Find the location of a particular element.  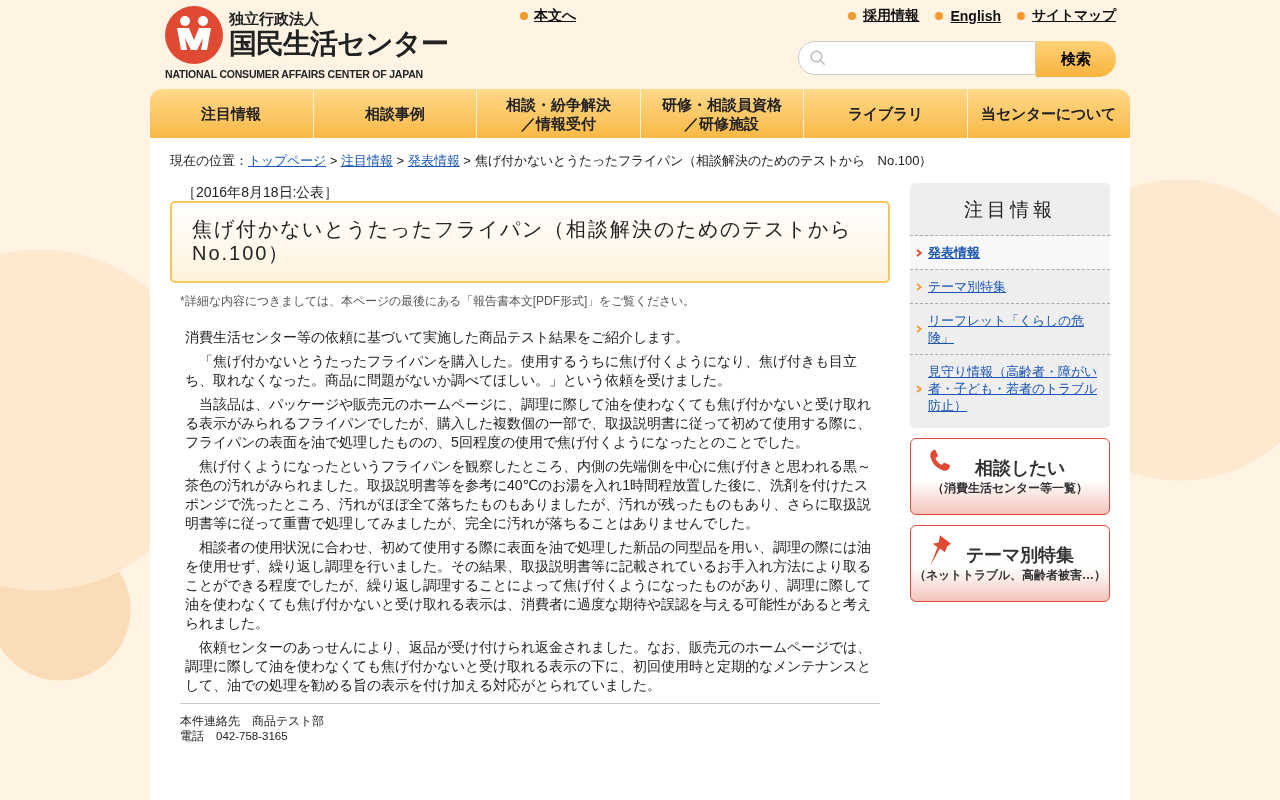

sidebar-item: 見守り情報（高齢者・障がい者・子ども・若者のトラブル防止） is located at coordinates (1010, 388).